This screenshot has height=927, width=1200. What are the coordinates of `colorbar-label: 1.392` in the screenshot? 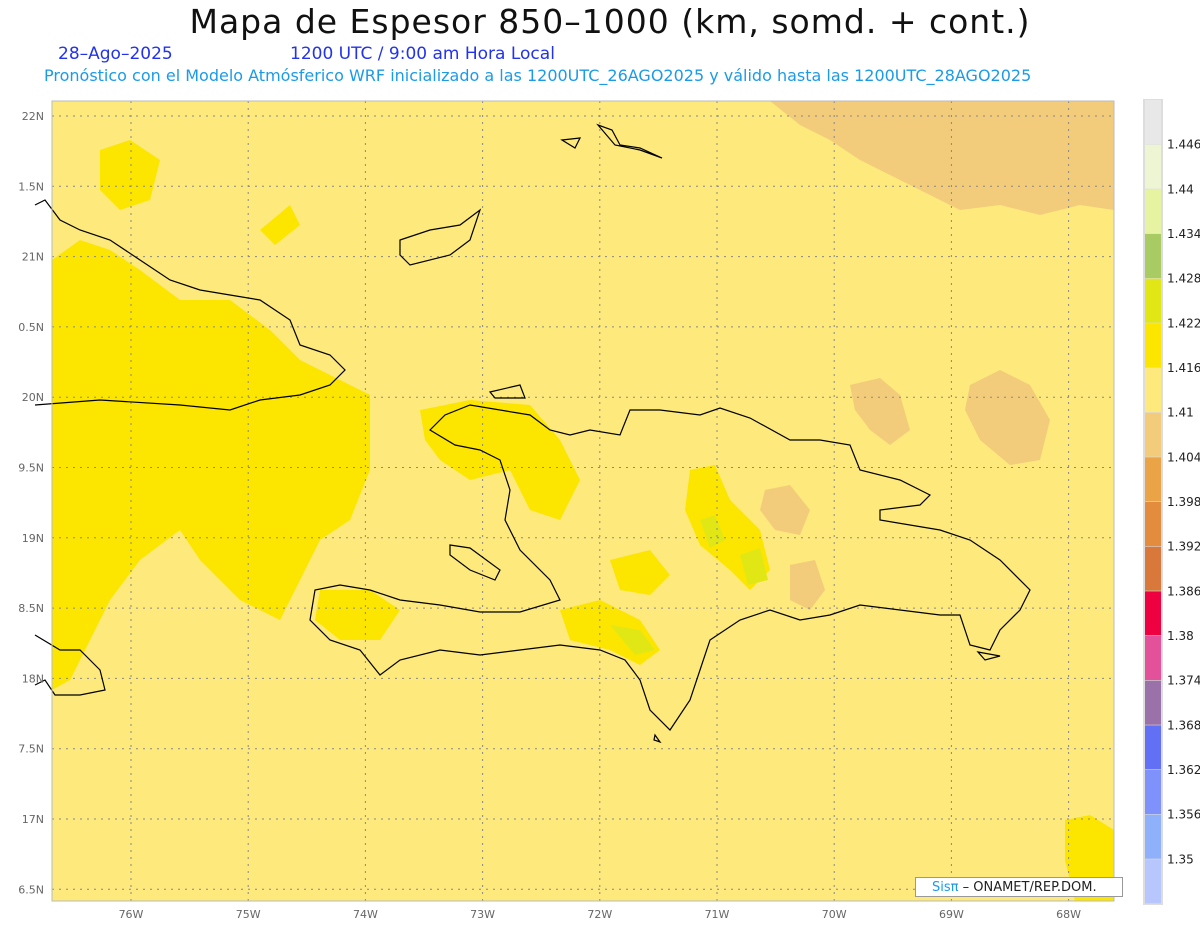 It's located at (1183, 547).